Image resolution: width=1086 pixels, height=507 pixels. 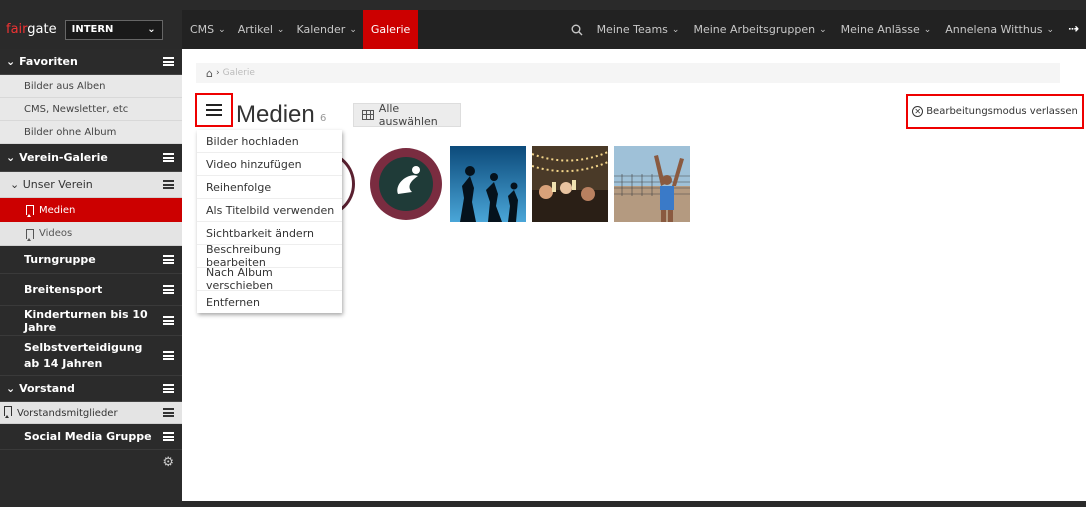 What do you see at coordinates (269, 302) in the screenshot?
I see `menu-item-entfernen: Entfernen` at bounding box center [269, 302].